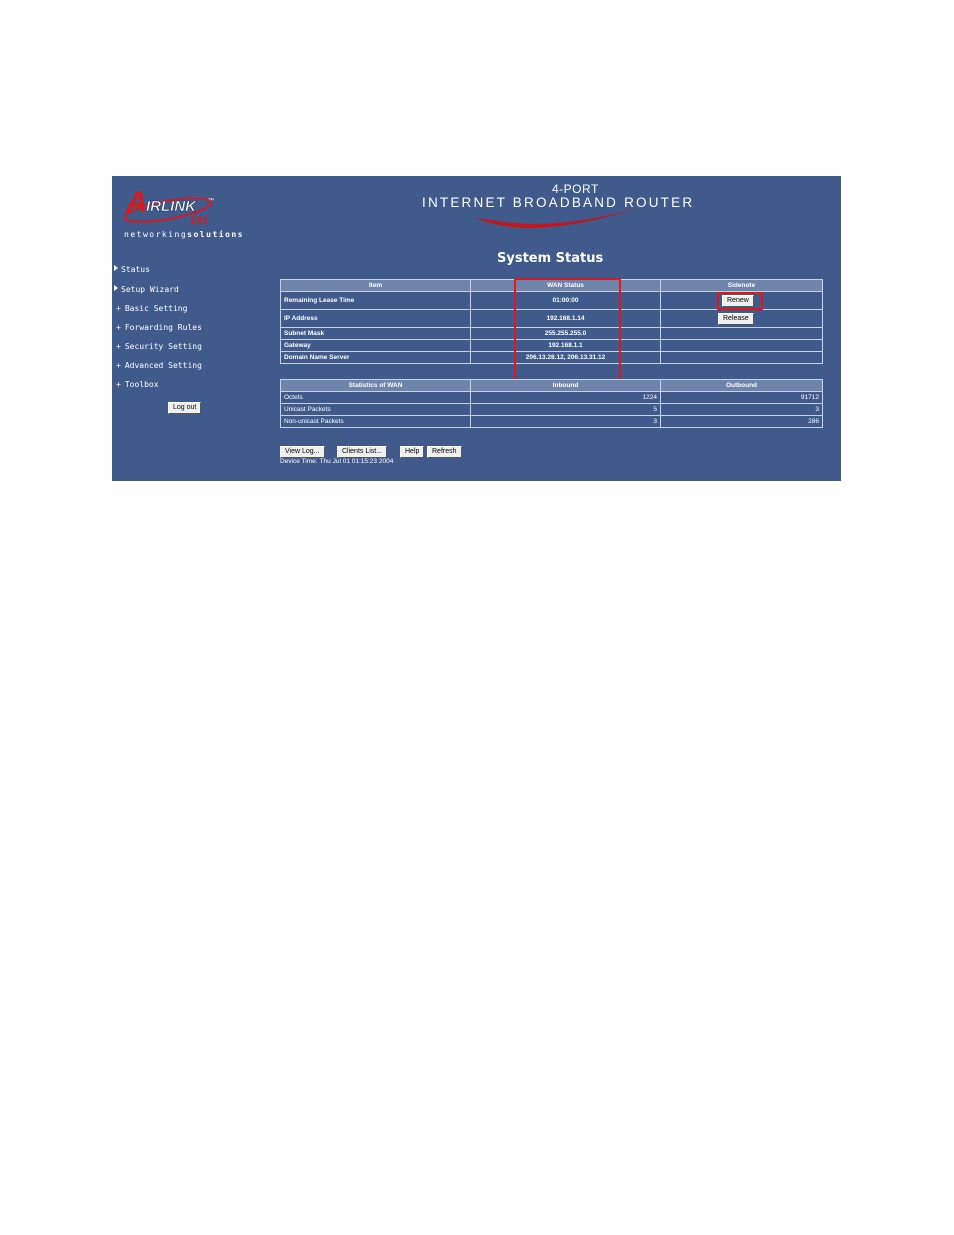 The image size is (954, 1235). What do you see at coordinates (565, 333) in the screenshot?
I see `row-value: 255.255.255.0` at bounding box center [565, 333].